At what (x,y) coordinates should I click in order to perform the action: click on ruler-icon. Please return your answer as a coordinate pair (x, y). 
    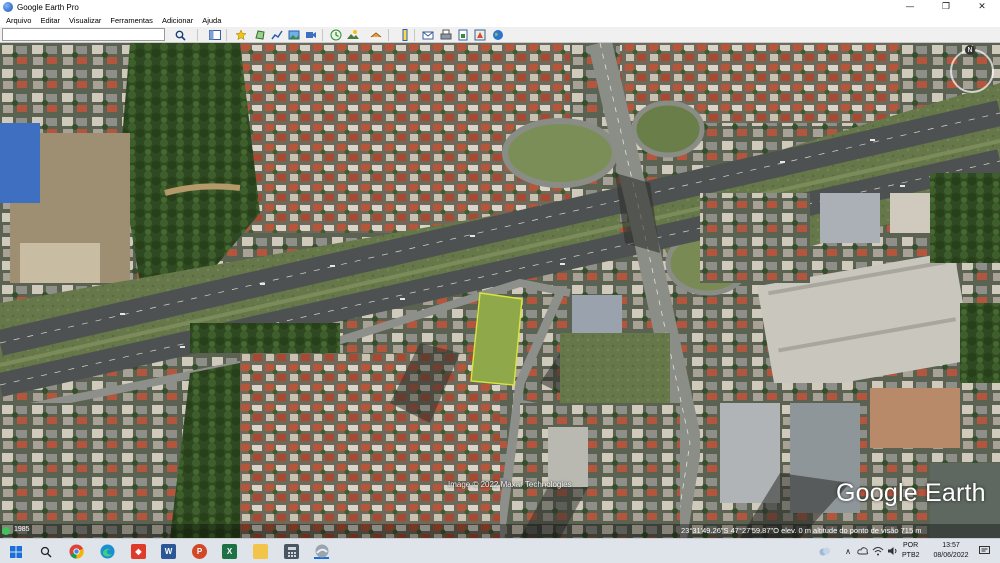
    Looking at the image, I should click on (404, 35).